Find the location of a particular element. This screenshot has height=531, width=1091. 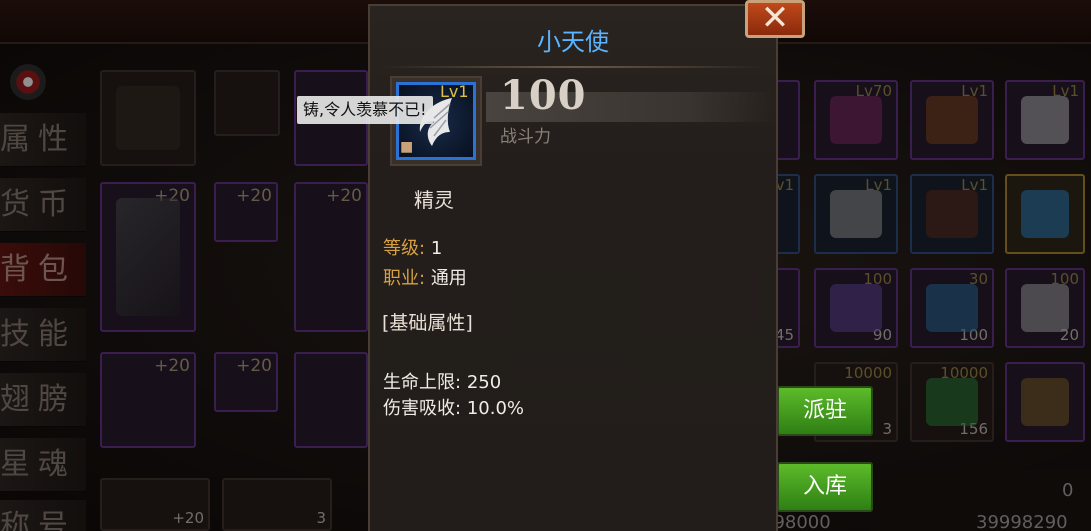

combat-power-label: 战斗力 is located at coordinates (525, 137).